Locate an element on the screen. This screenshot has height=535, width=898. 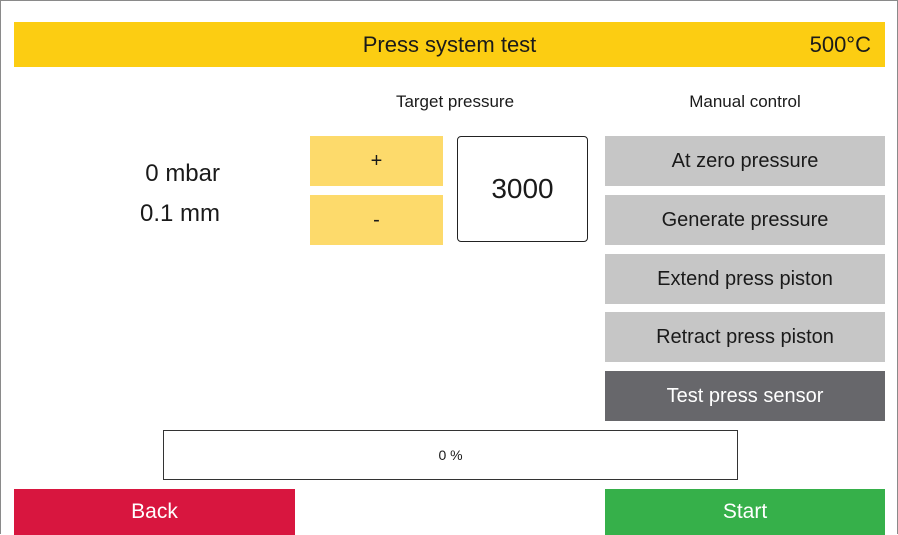
target-pressure-label: Target pressure is located at coordinates (455, 101).